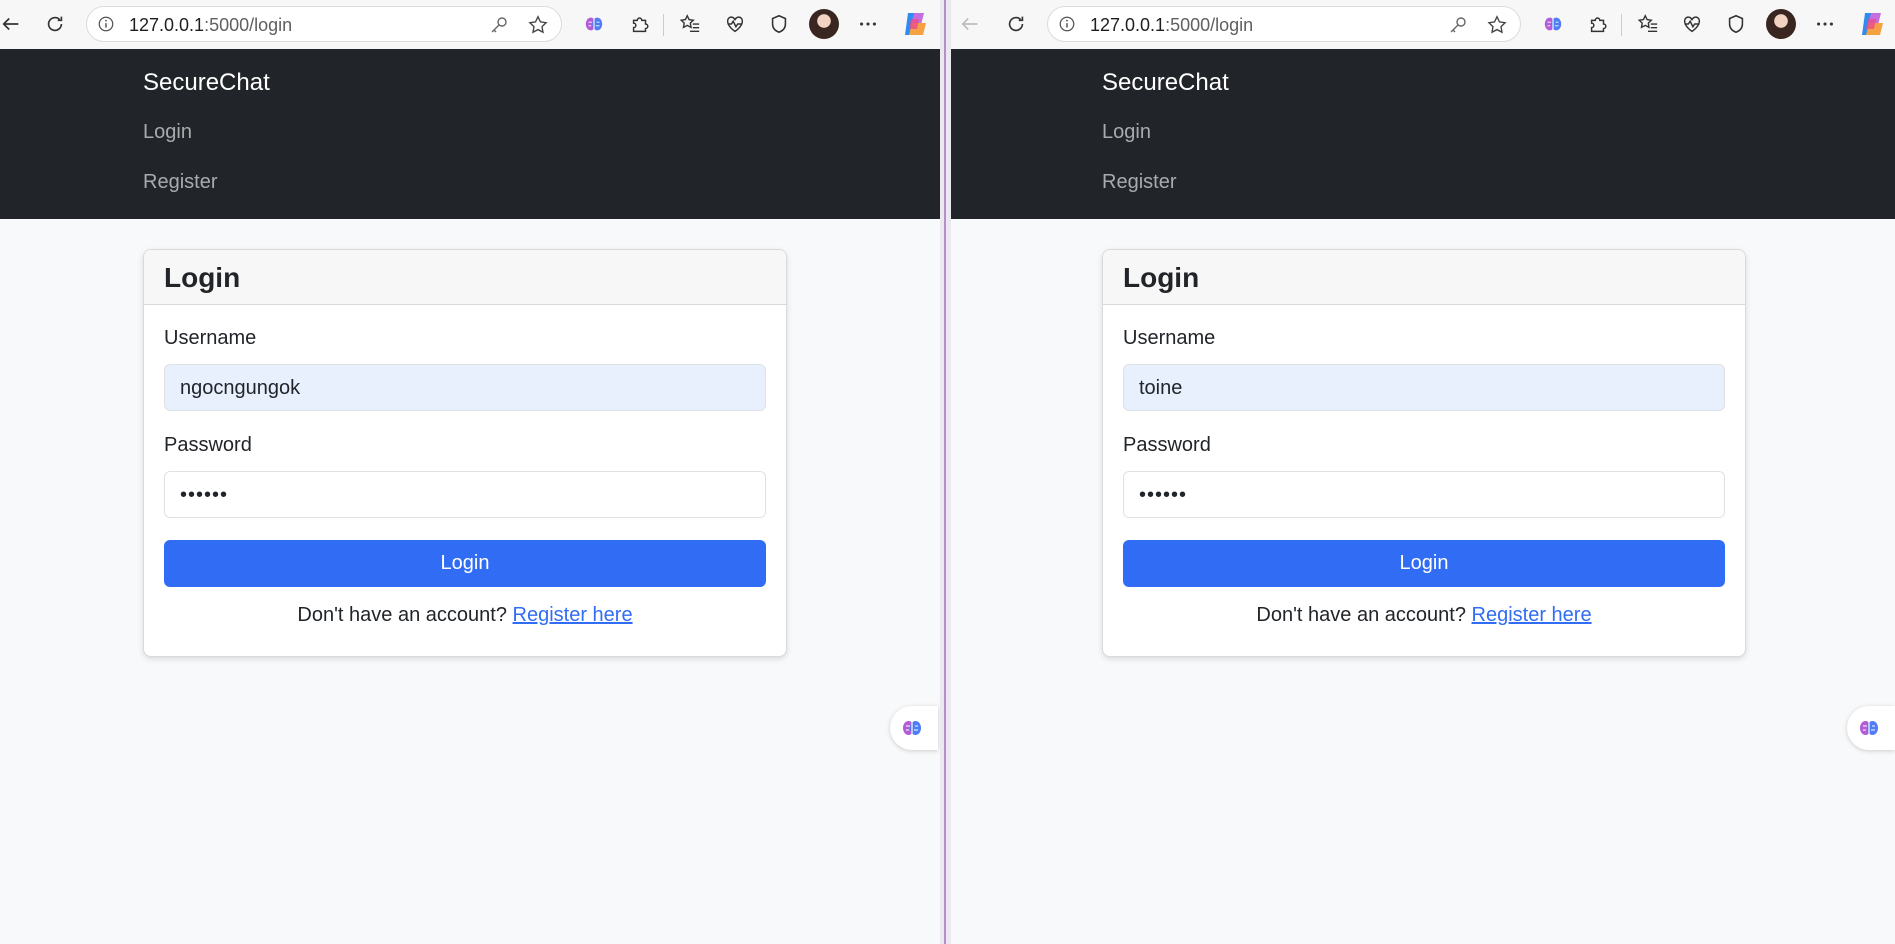  I want to click on window-divider, so click(945, 472).